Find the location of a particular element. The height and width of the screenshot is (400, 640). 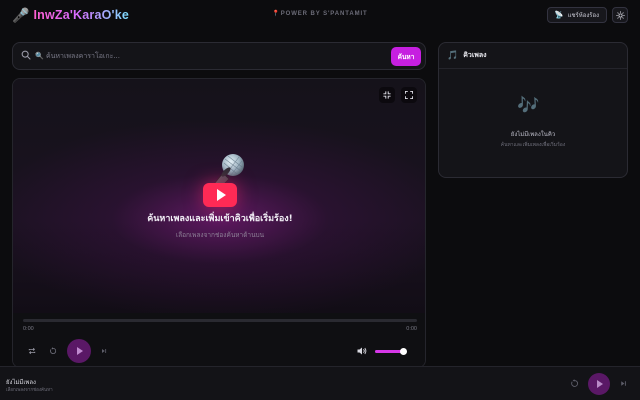

share-room-label: แชร์ห้องร้อง is located at coordinates (583, 16).